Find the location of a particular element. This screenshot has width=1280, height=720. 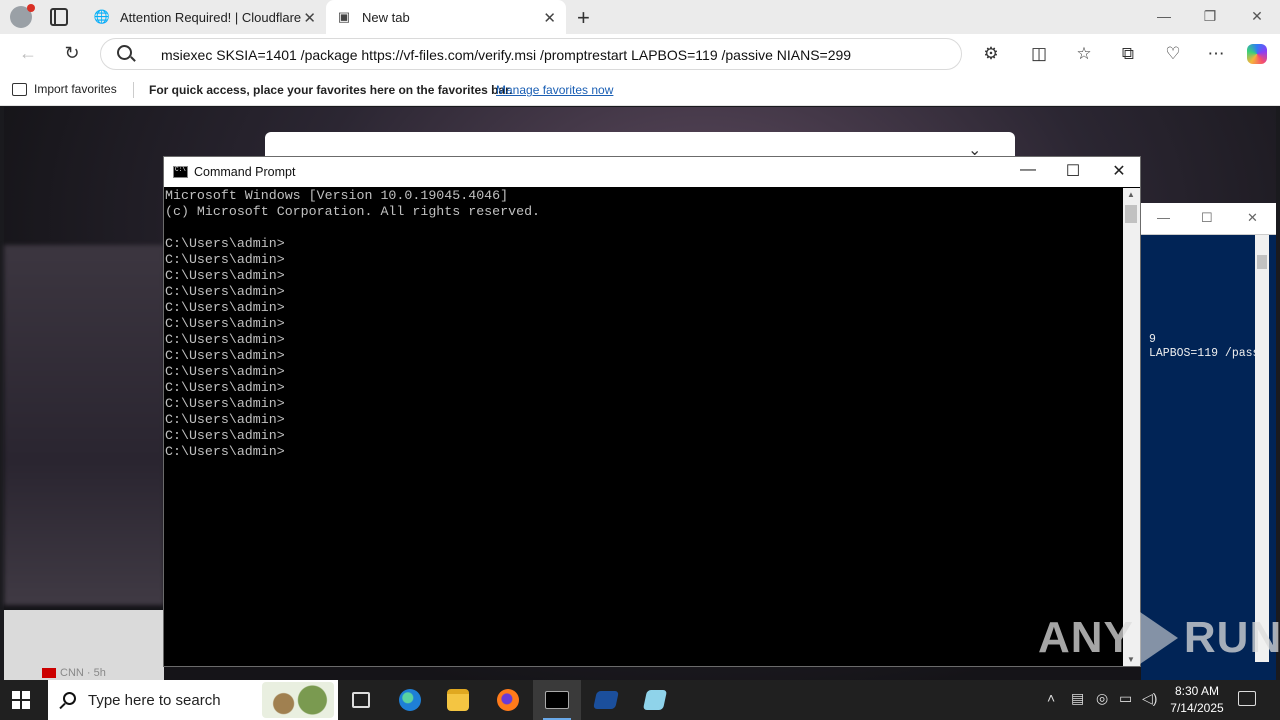

taskbar-file-explorer is located at coordinates (458, 700).